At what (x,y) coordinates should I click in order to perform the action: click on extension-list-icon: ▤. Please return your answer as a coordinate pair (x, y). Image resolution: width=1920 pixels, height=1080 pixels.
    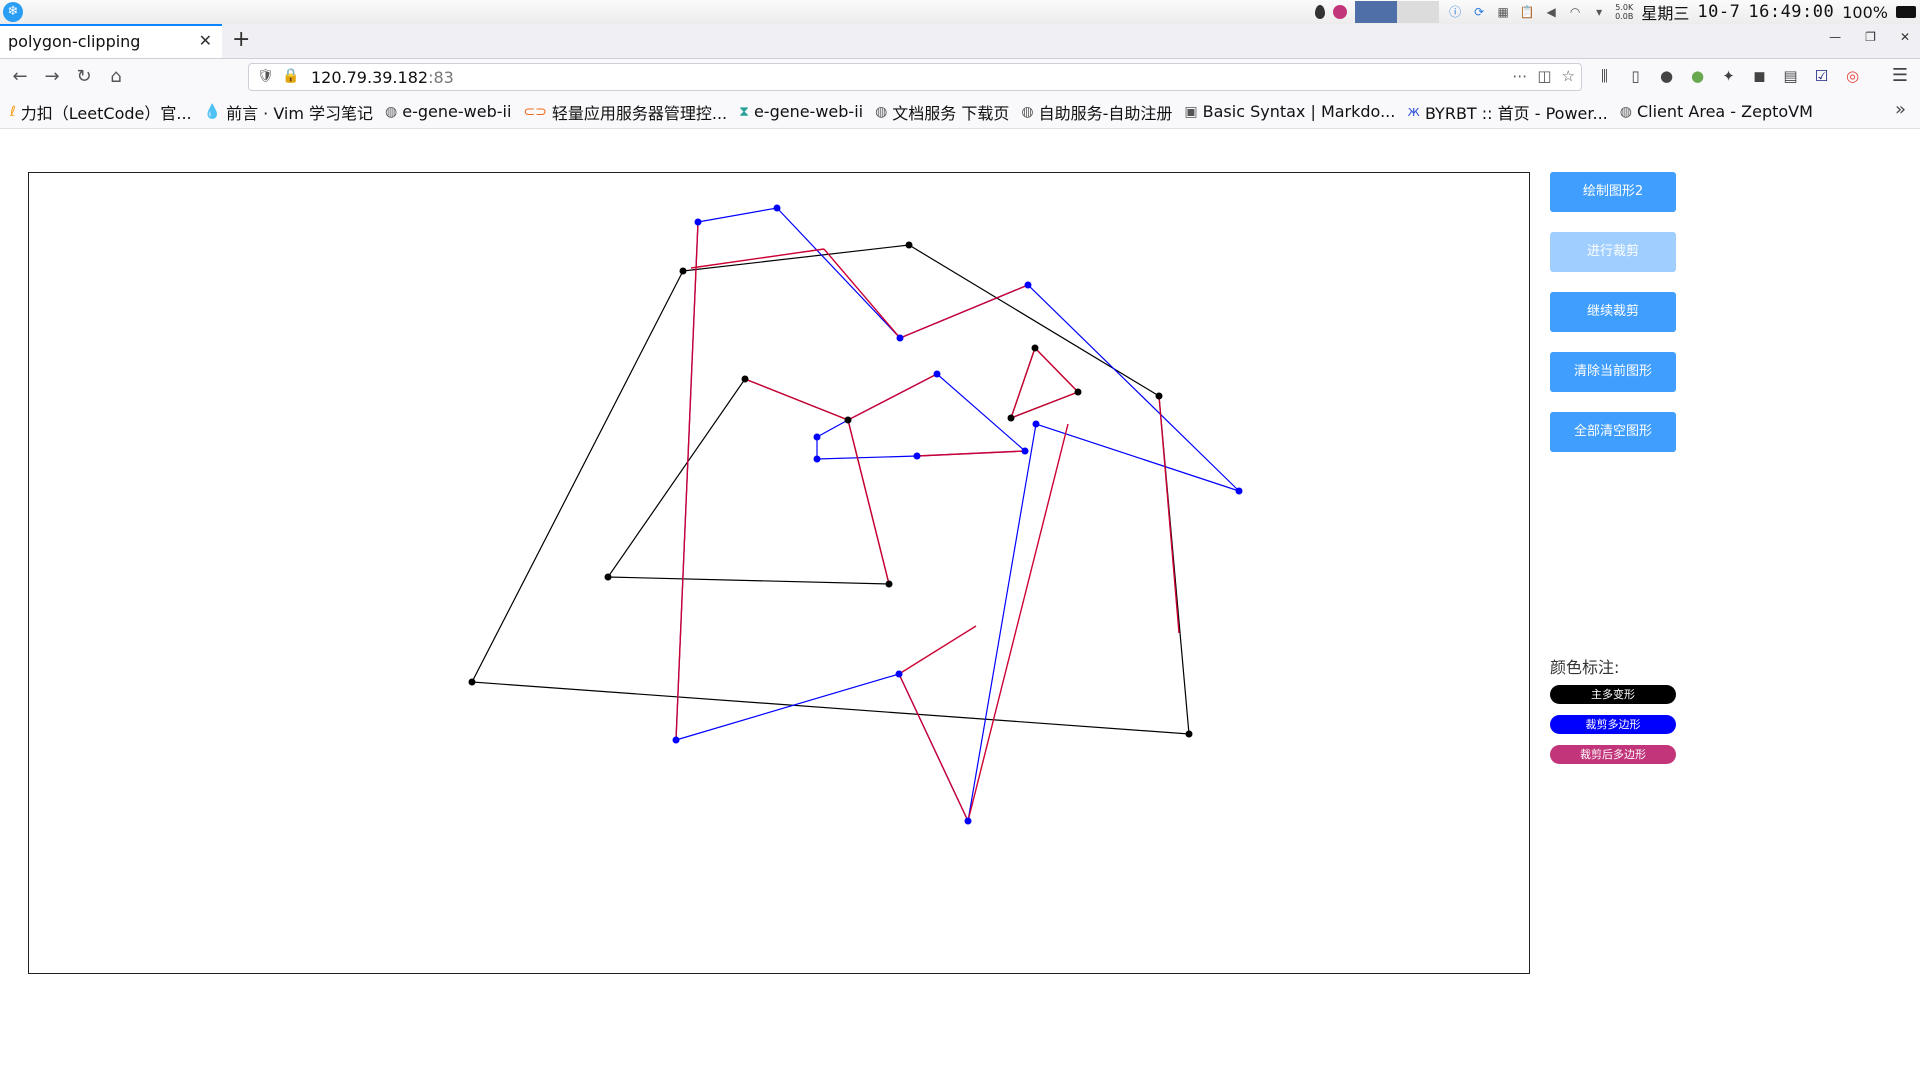
    Looking at the image, I should click on (1790, 76).